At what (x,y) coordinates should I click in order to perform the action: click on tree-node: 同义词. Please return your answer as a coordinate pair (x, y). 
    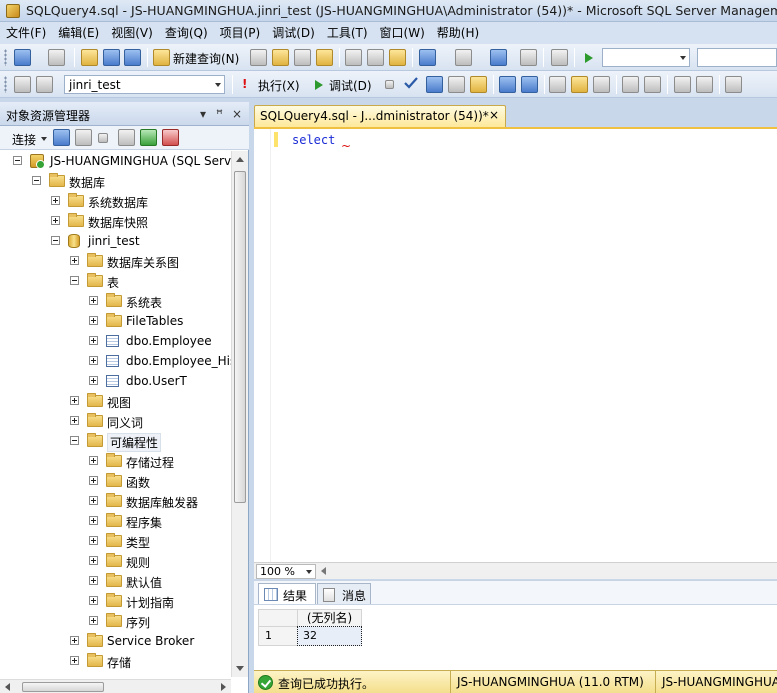
    Looking at the image, I should click on (115, 421).